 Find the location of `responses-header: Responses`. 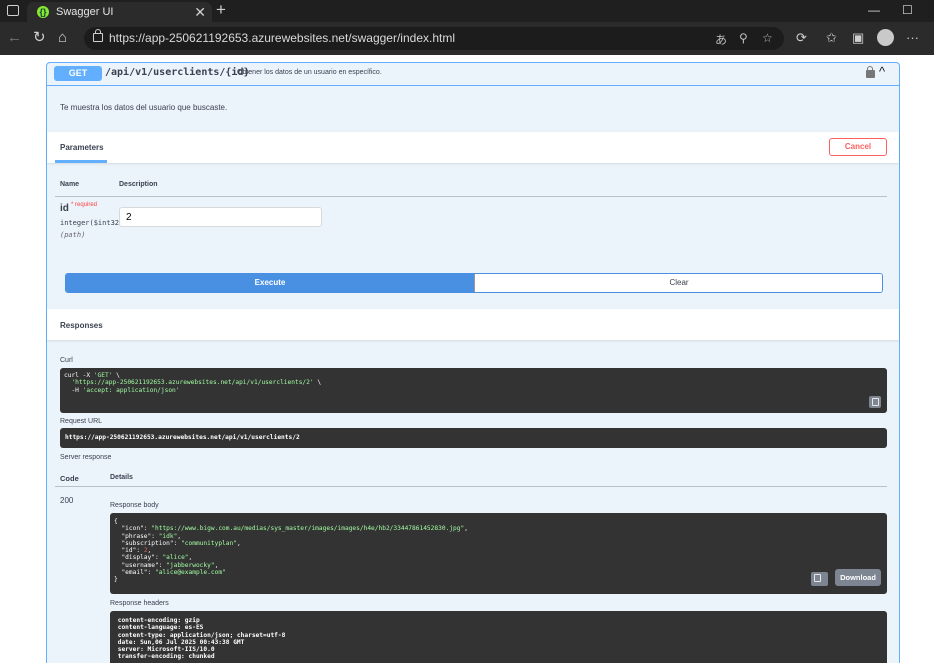

responses-header: Responses is located at coordinates (473, 324).